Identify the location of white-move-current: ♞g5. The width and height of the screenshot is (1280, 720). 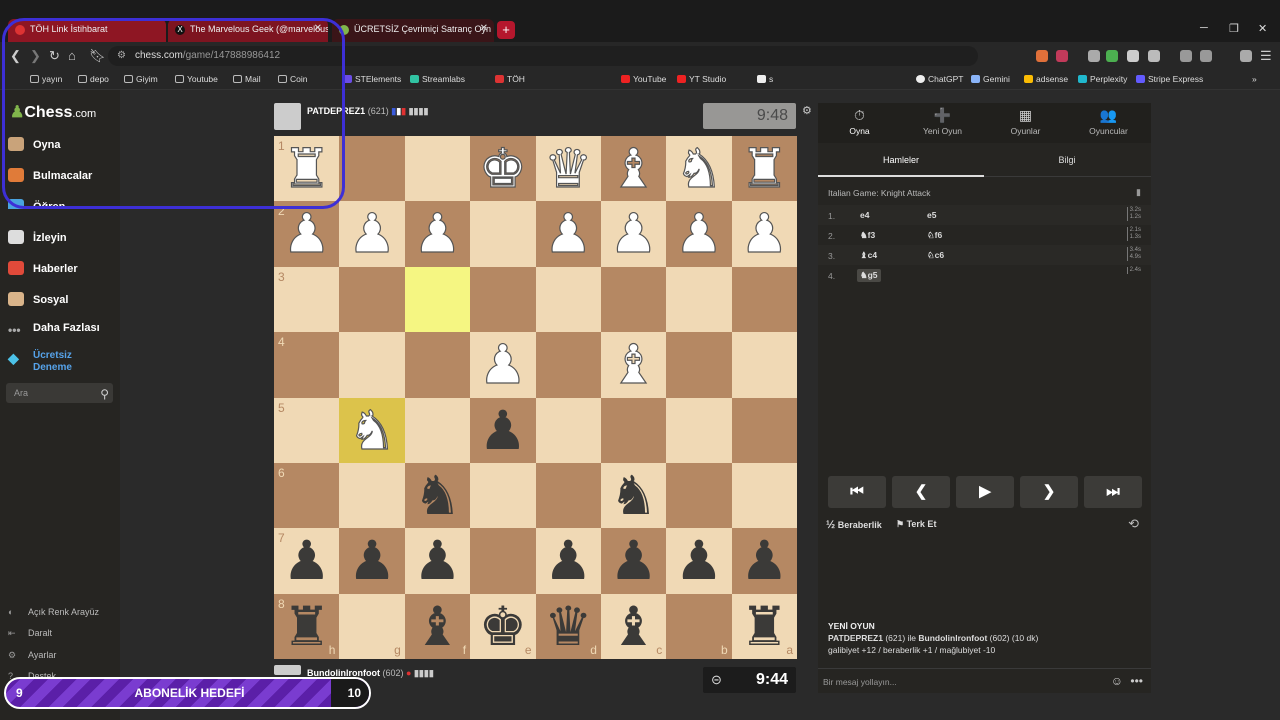
(869, 275).